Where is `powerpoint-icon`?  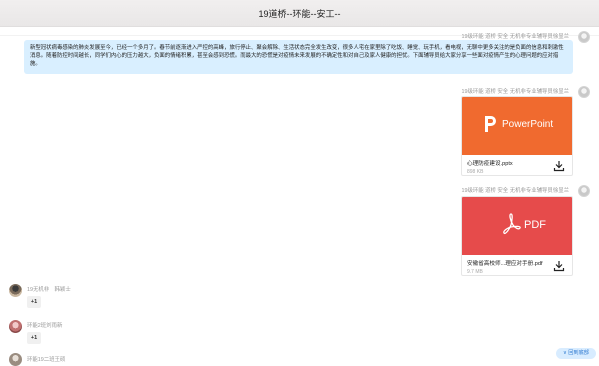
powerpoint-icon is located at coordinates (490, 124).